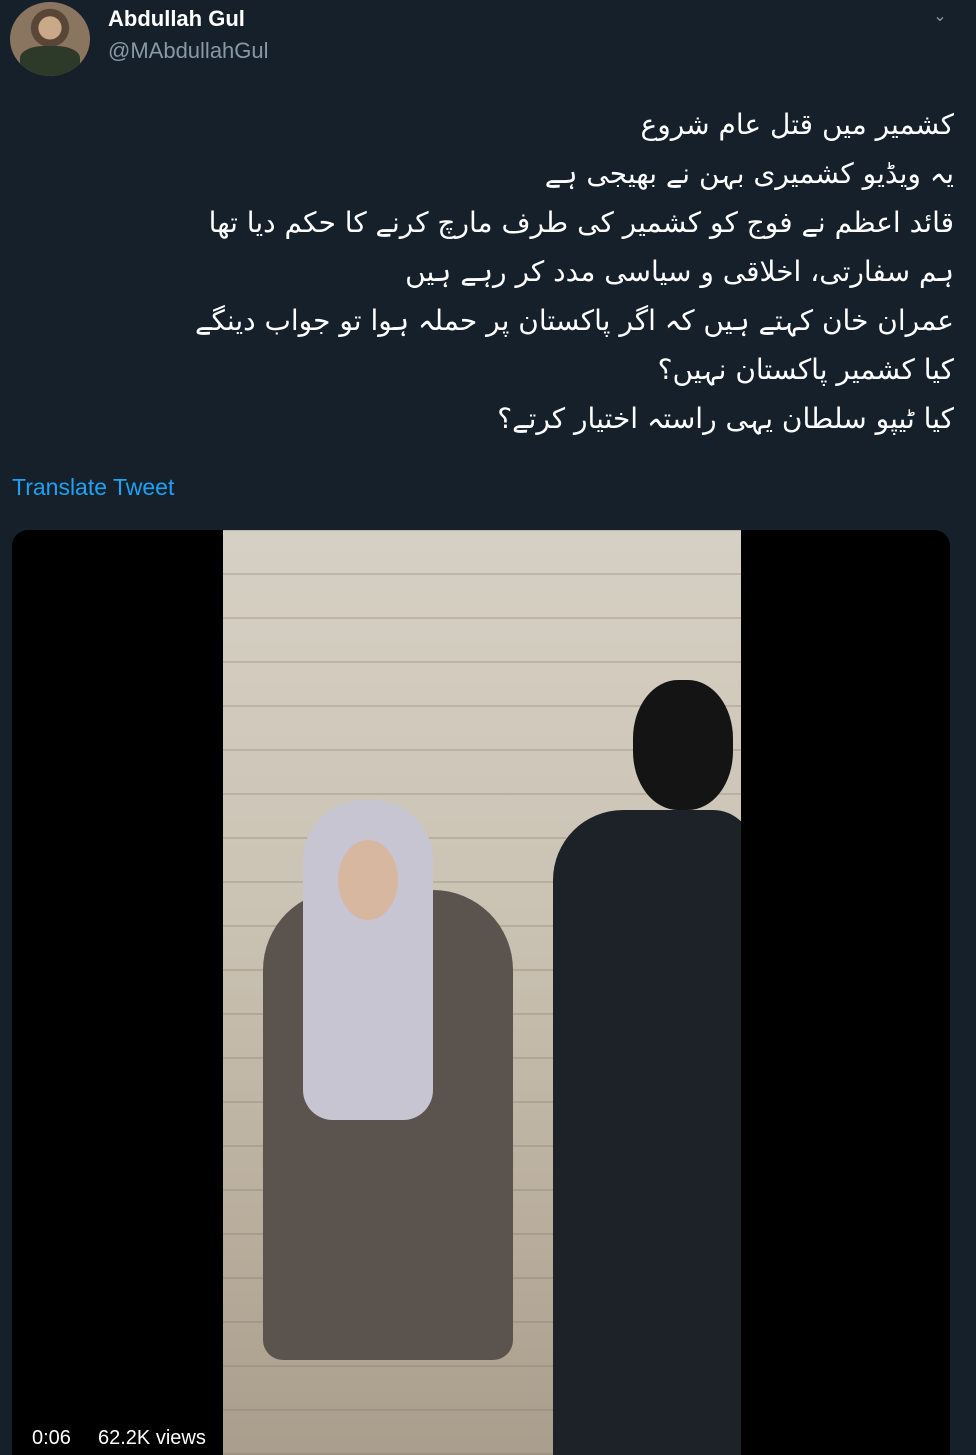 Image resolution: width=976 pixels, height=1455 pixels. I want to click on chevron-down-icon: ⌄, so click(940, 16).